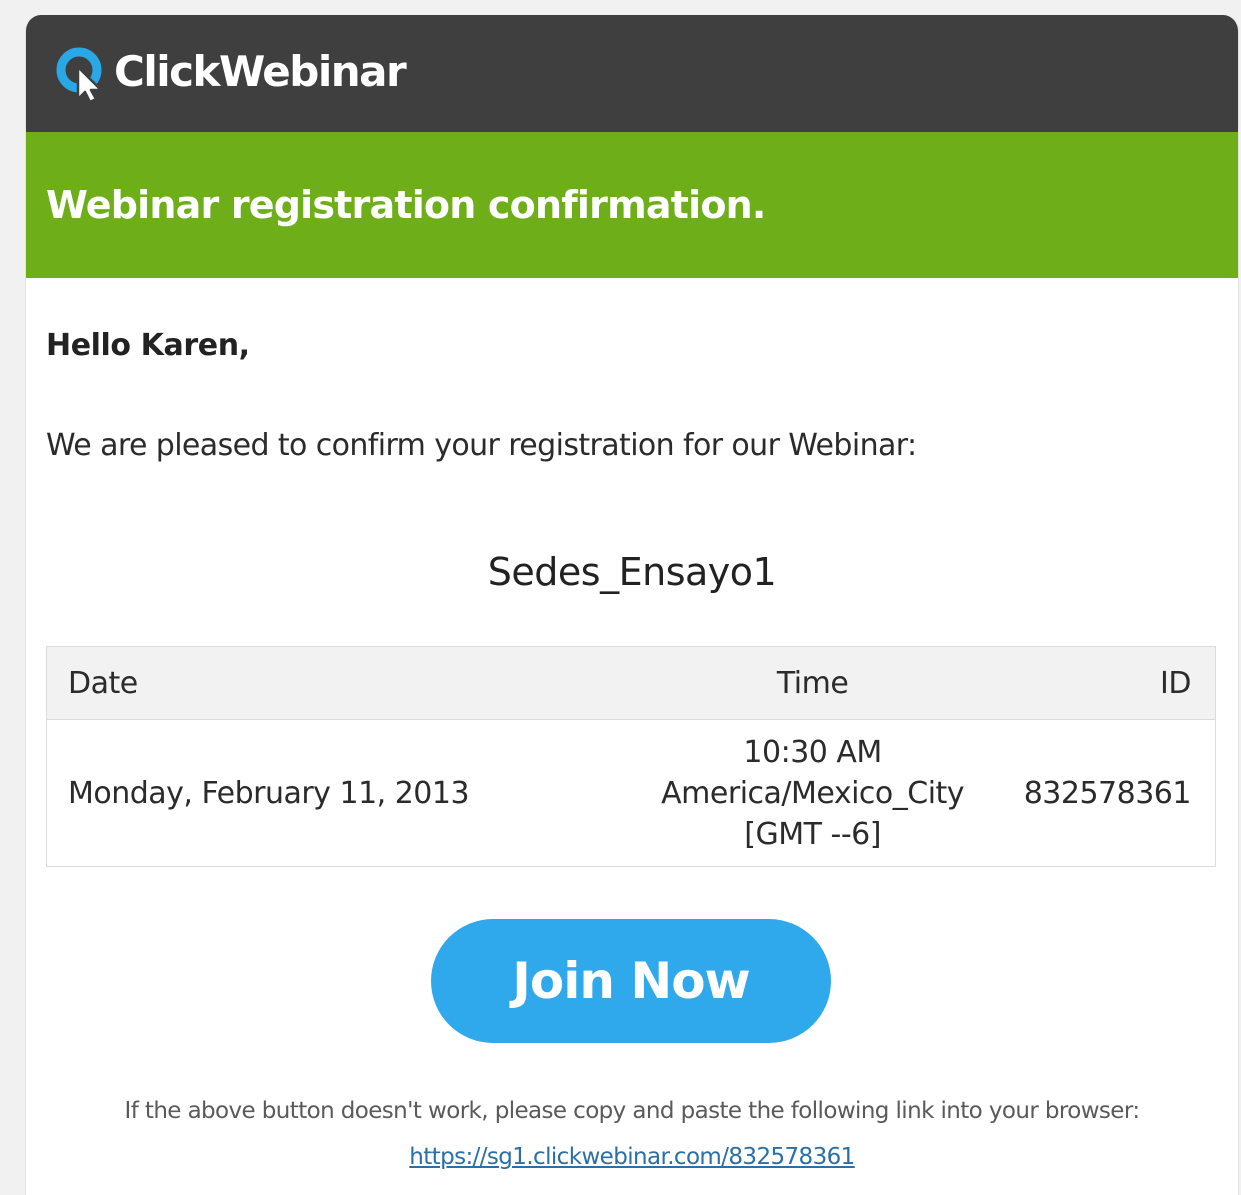 This screenshot has height=1195, width=1241. I want to click on header-date: Date, so click(324, 683).